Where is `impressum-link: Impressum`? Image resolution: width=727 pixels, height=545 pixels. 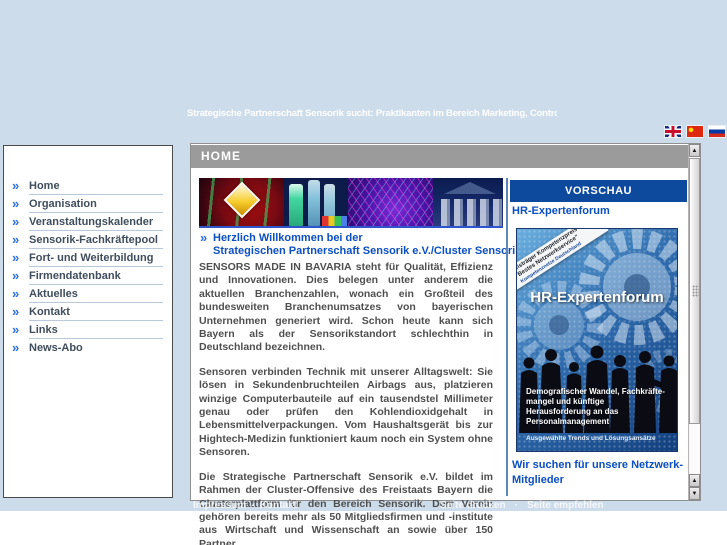 impressum-link: Impressum is located at coordinates (219, 505).